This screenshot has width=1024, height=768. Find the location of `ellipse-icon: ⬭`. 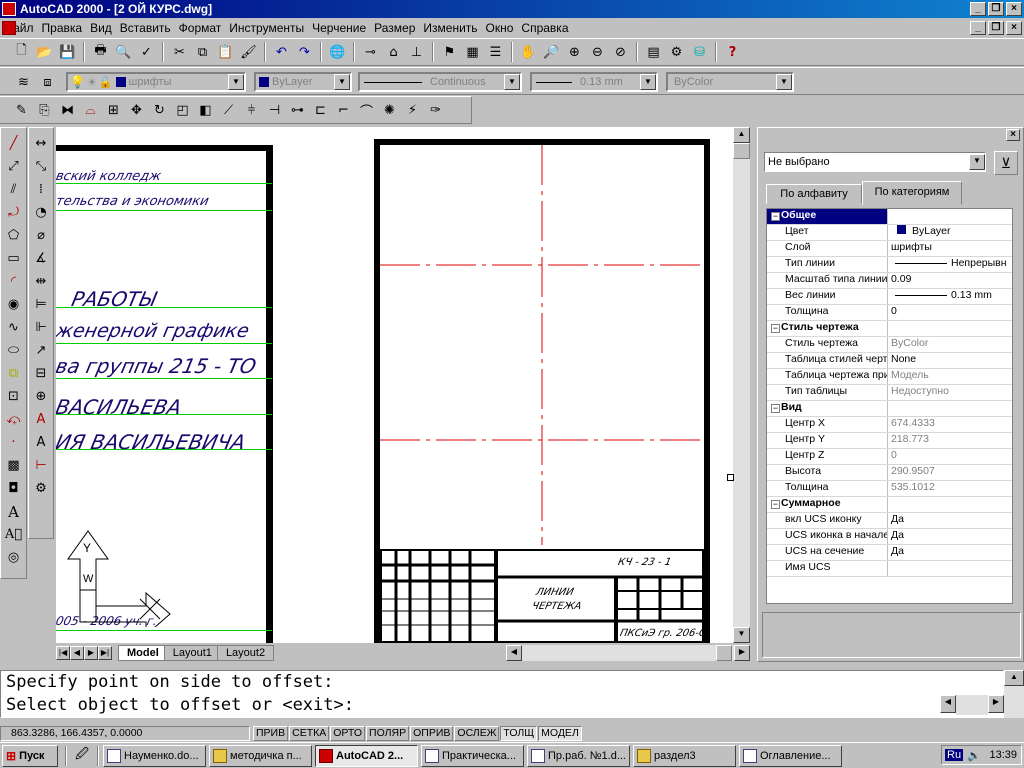

ellipse-icon: ⬭ is located at coordinates (14, 350).